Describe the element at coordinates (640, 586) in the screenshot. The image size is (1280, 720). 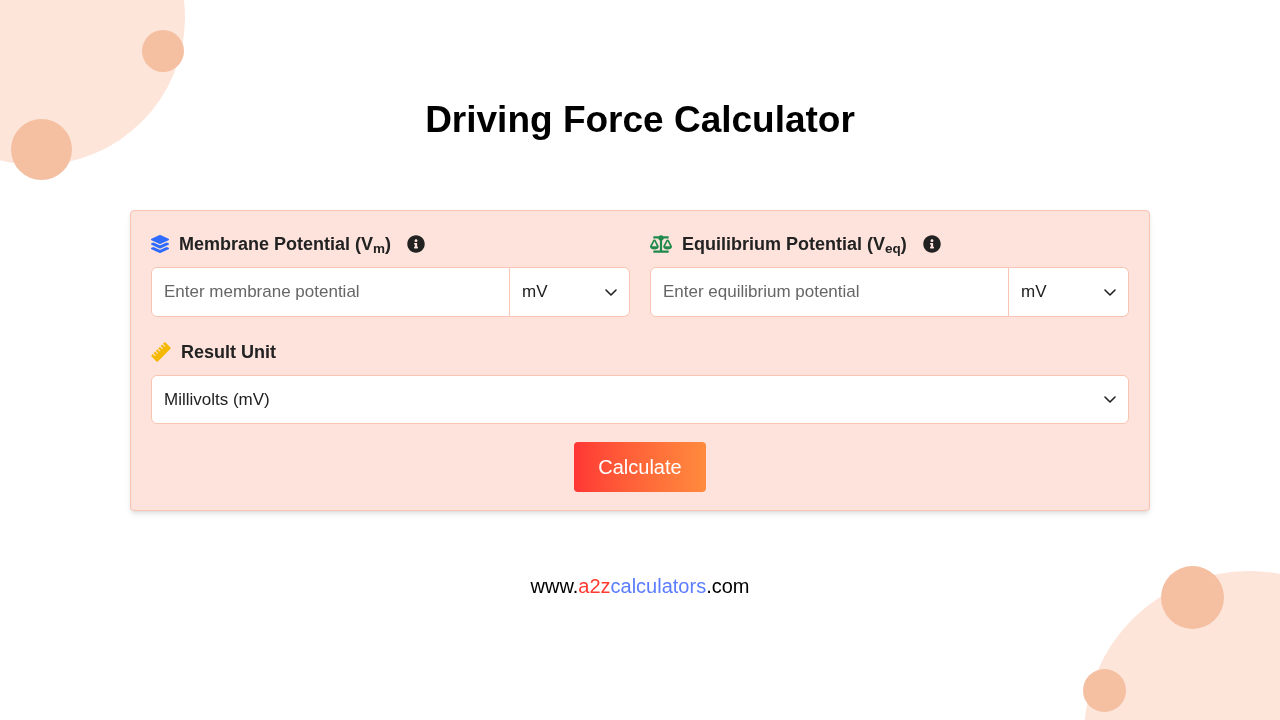
I see `website-url: www.a2zcalculators.com` at that location.